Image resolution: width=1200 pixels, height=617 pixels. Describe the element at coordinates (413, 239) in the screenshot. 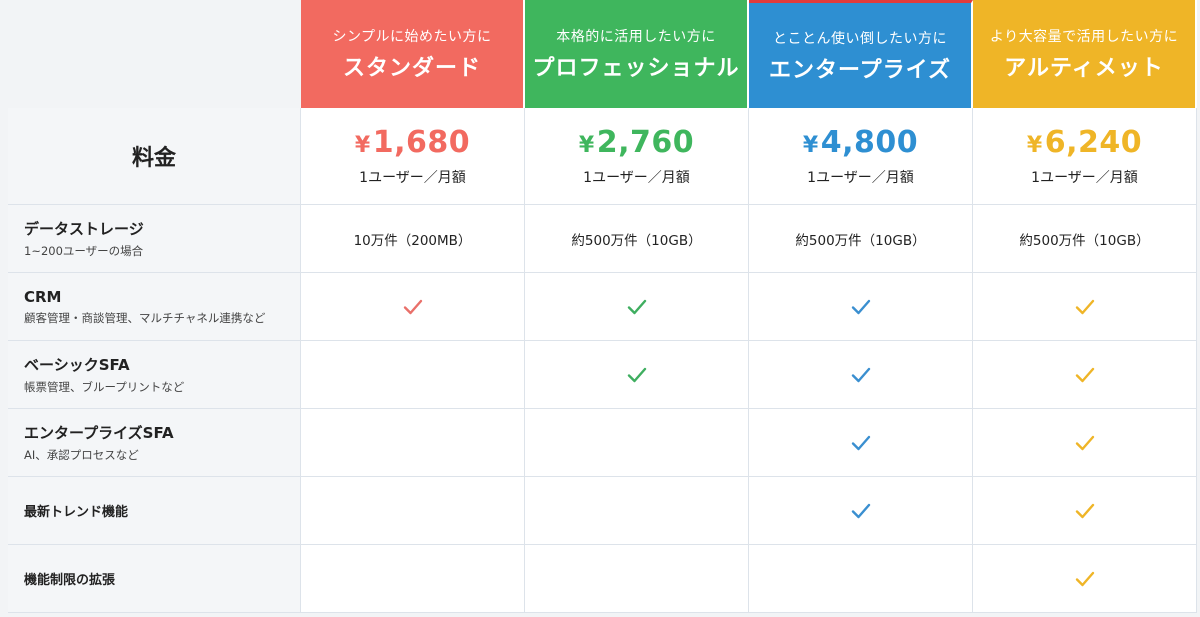

I see `storage-cell-standard: 10万件（200MB）` at that location.